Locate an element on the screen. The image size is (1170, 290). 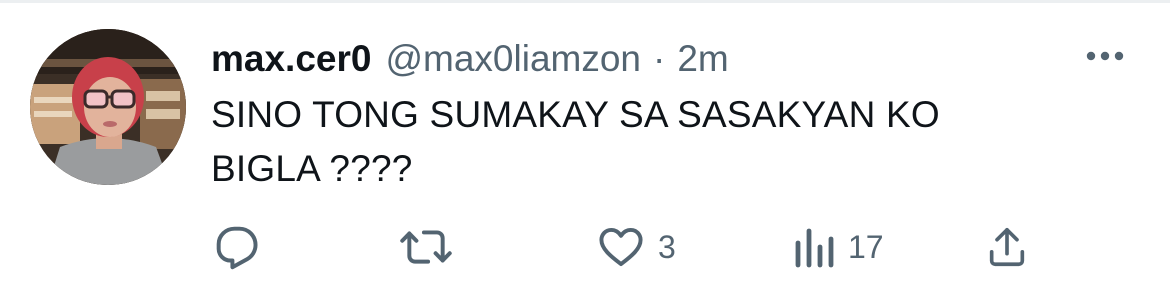
heart-icon is located at coordinates (621, 247).